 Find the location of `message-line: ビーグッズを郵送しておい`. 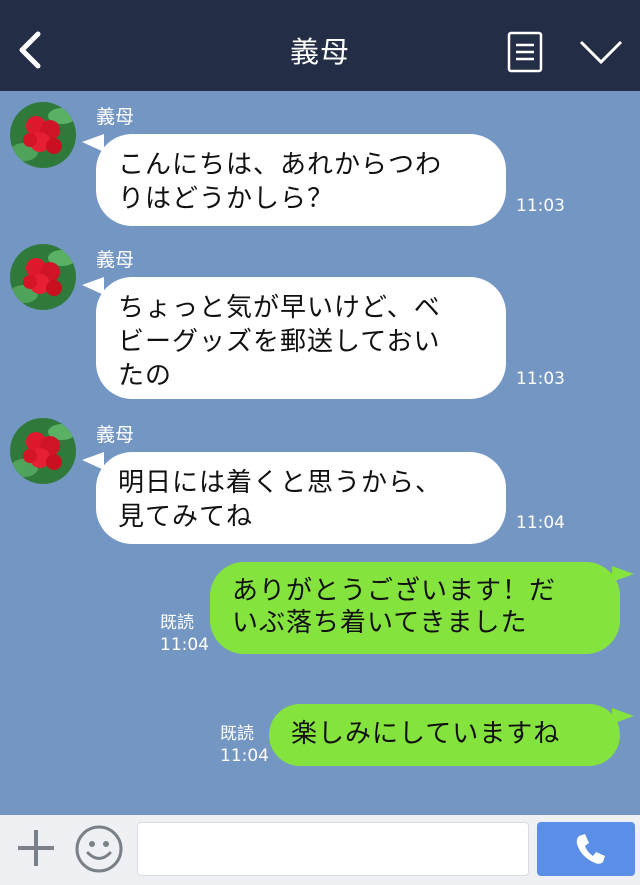

message-line: ビーグッズを郵送しておい is located at coordinates (279, 342).